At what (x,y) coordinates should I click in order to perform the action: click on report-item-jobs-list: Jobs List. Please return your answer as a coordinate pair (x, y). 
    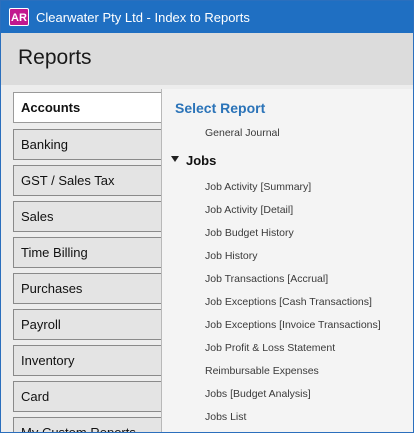
    Looking at the image, I should click on (225, 417).